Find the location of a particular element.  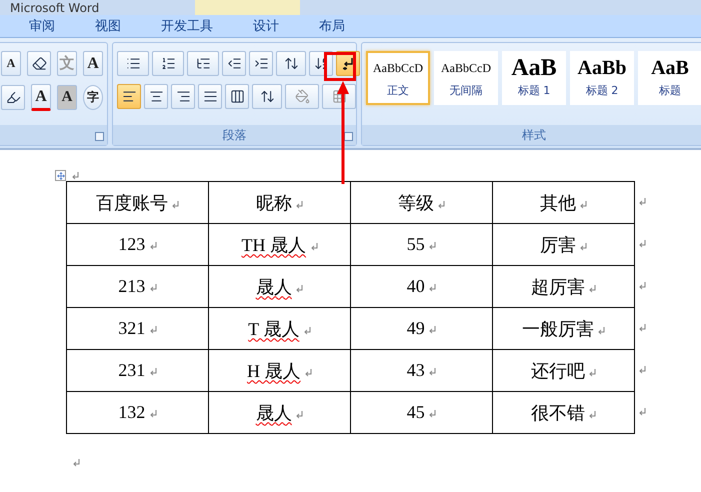

eraser-icon is located at coordinates (39, 63).